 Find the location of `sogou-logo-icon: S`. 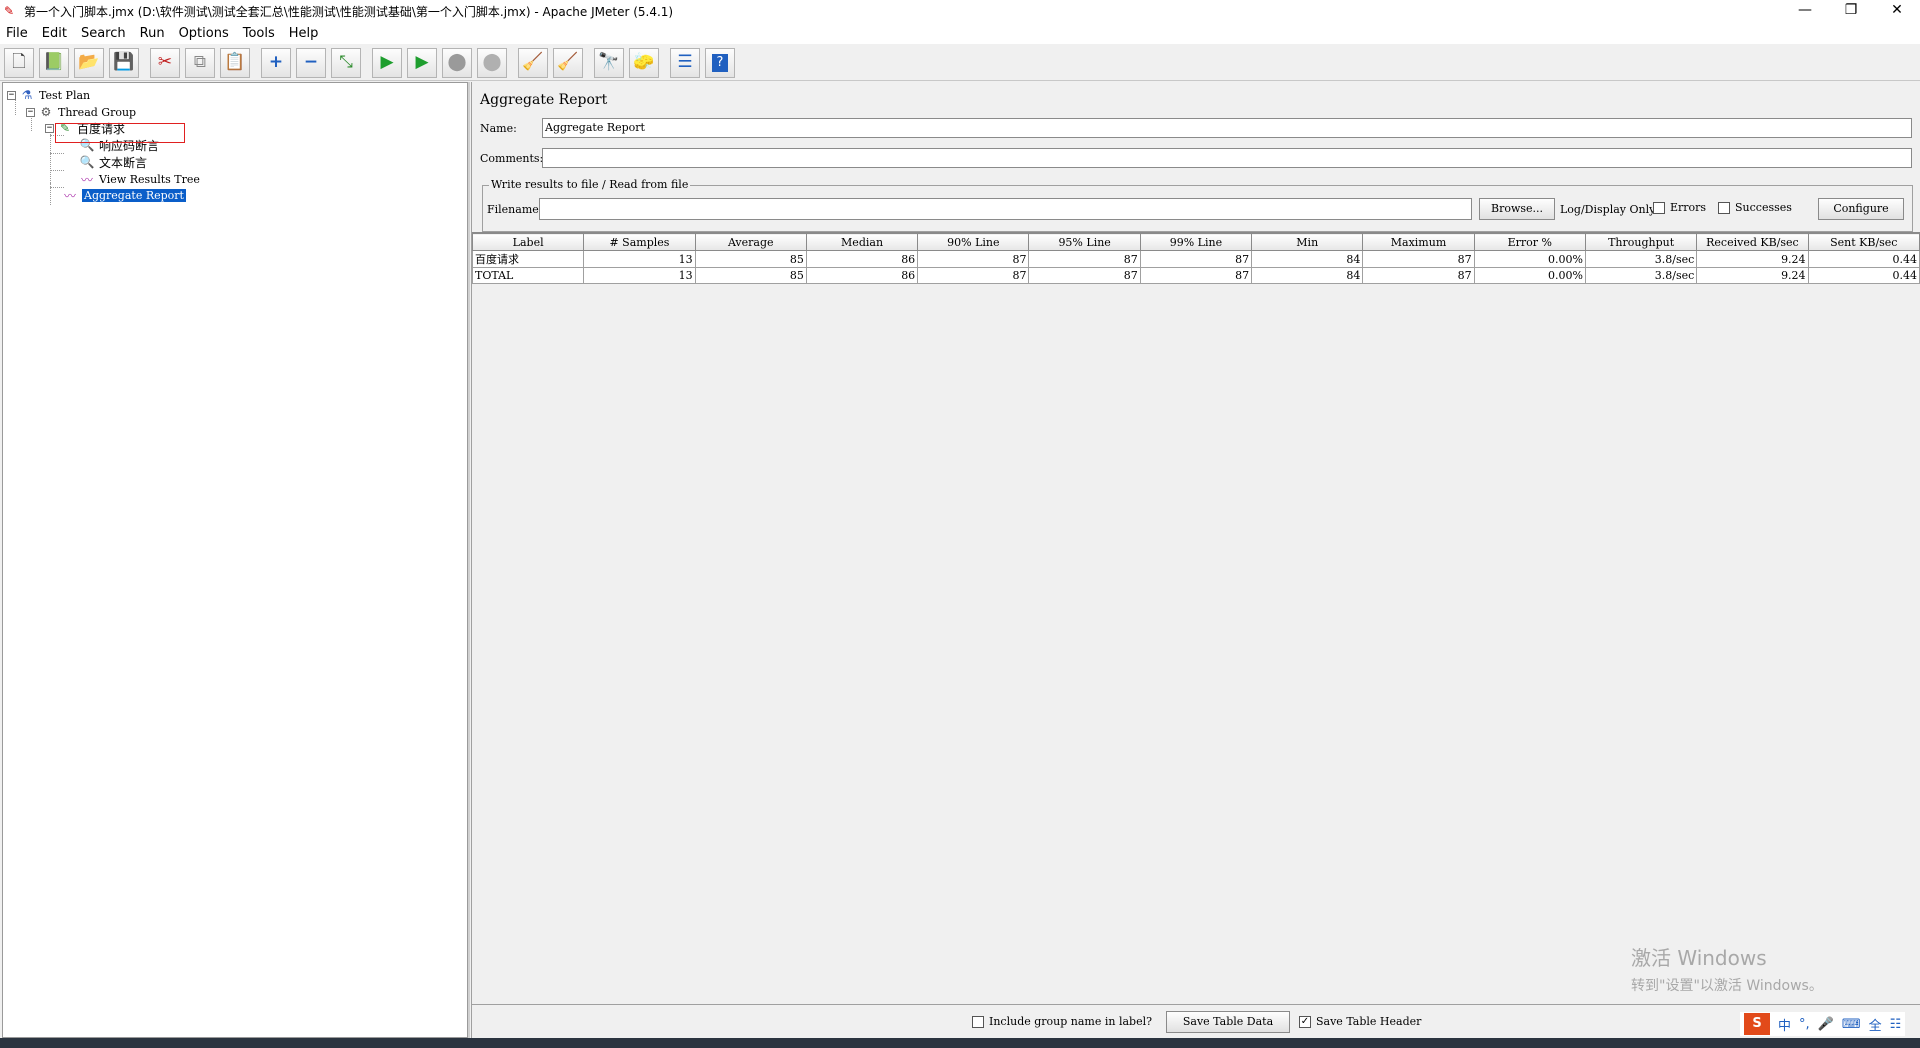

sogou-logo-icon: S is located at coordinates (1757, 1024).